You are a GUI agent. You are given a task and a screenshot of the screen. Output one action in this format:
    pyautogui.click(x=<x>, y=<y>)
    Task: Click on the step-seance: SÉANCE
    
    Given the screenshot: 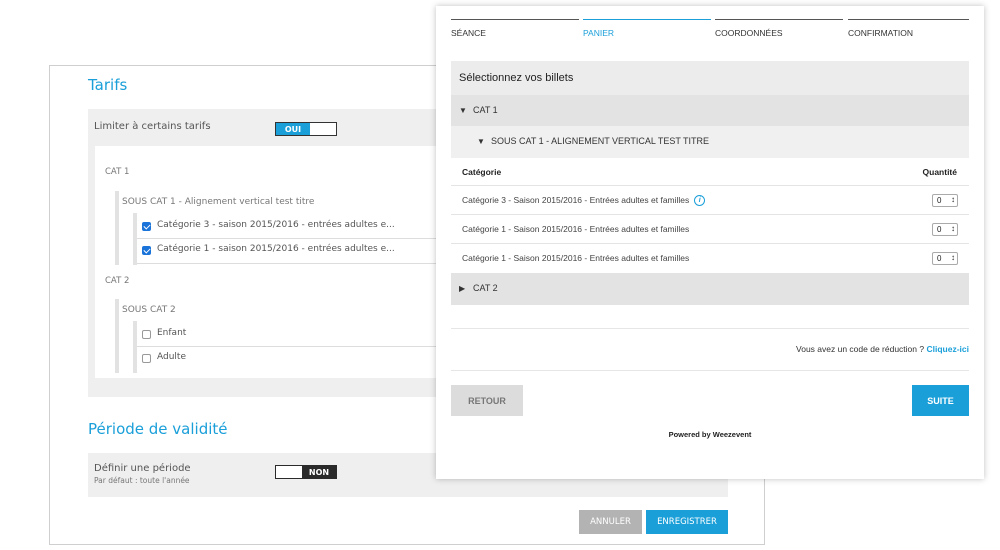 What is the action you would take?
    pyautogui.click(x=515, y=29)
    